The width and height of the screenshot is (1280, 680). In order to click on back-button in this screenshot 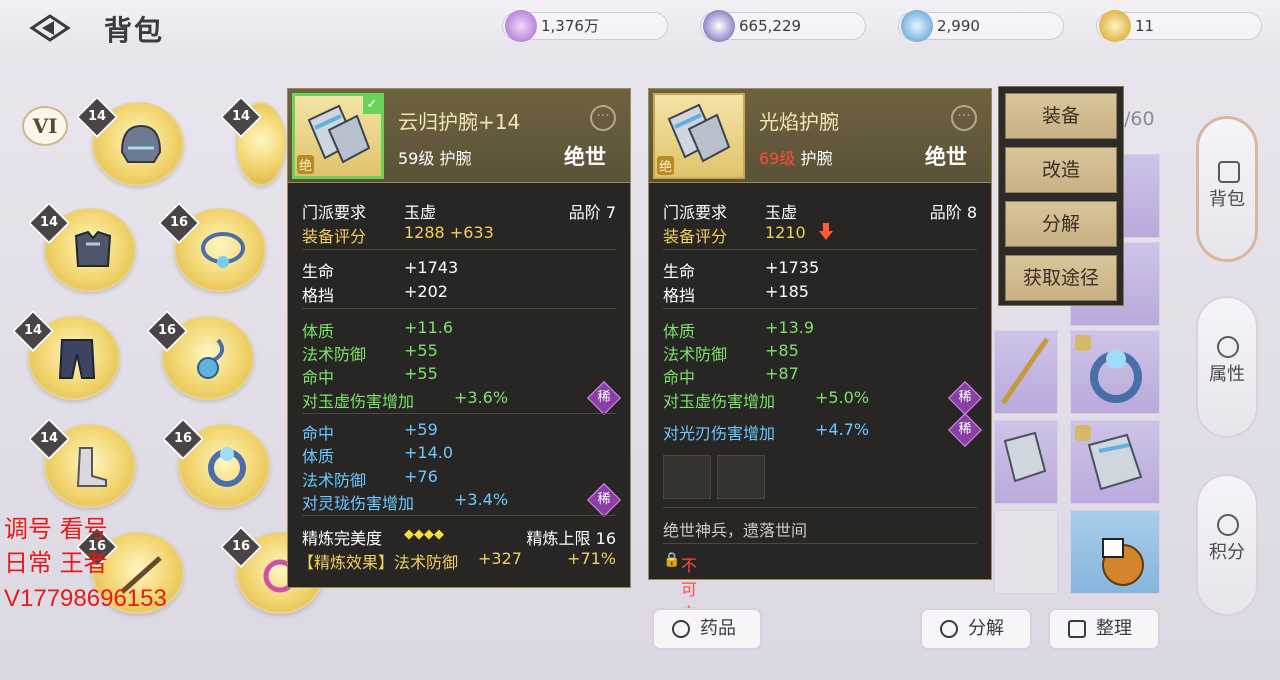, I will do `click(51, 28)`.